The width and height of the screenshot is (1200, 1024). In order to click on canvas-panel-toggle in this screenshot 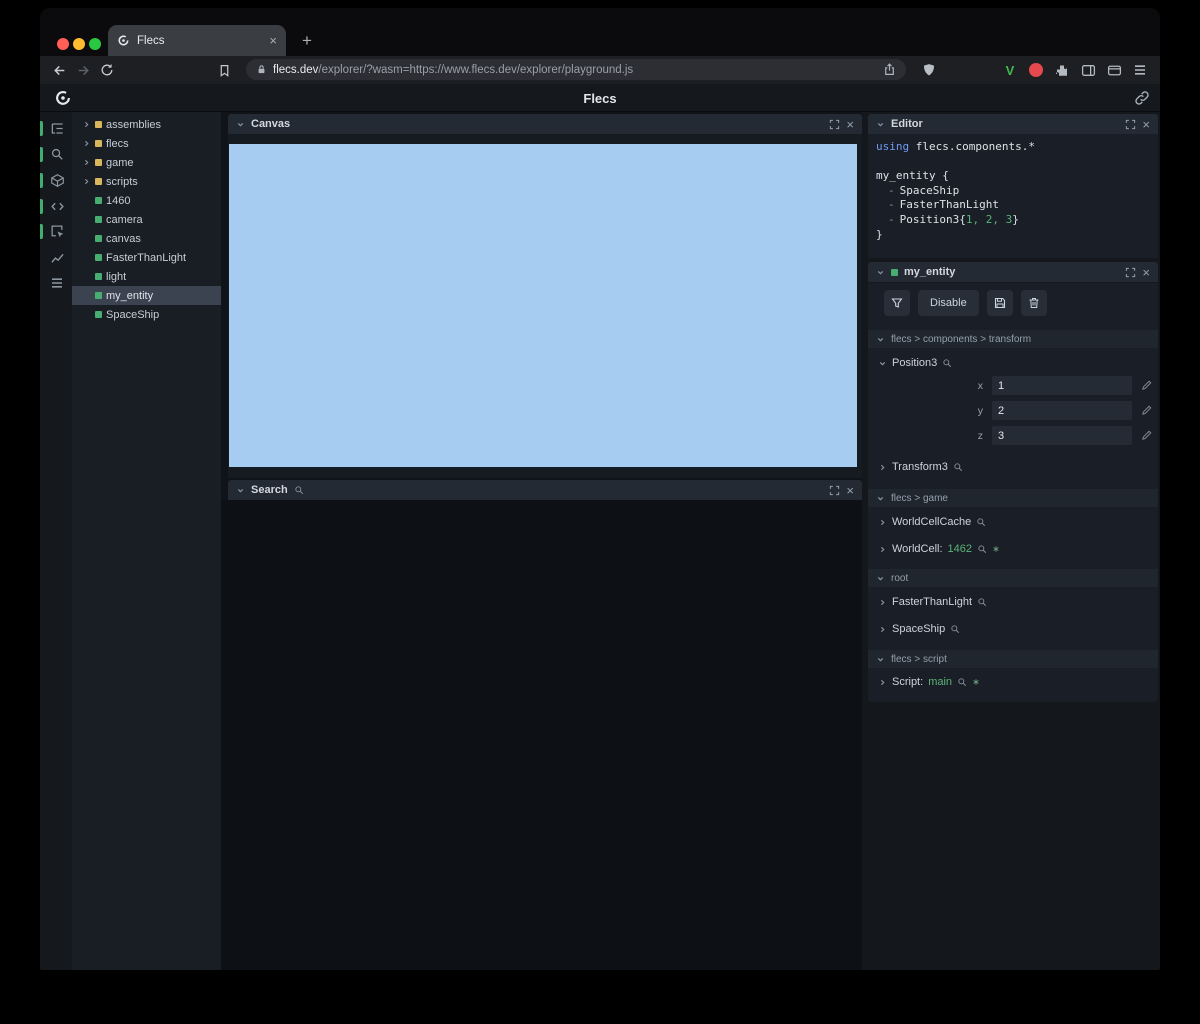, I will do `click(57, 180)`.